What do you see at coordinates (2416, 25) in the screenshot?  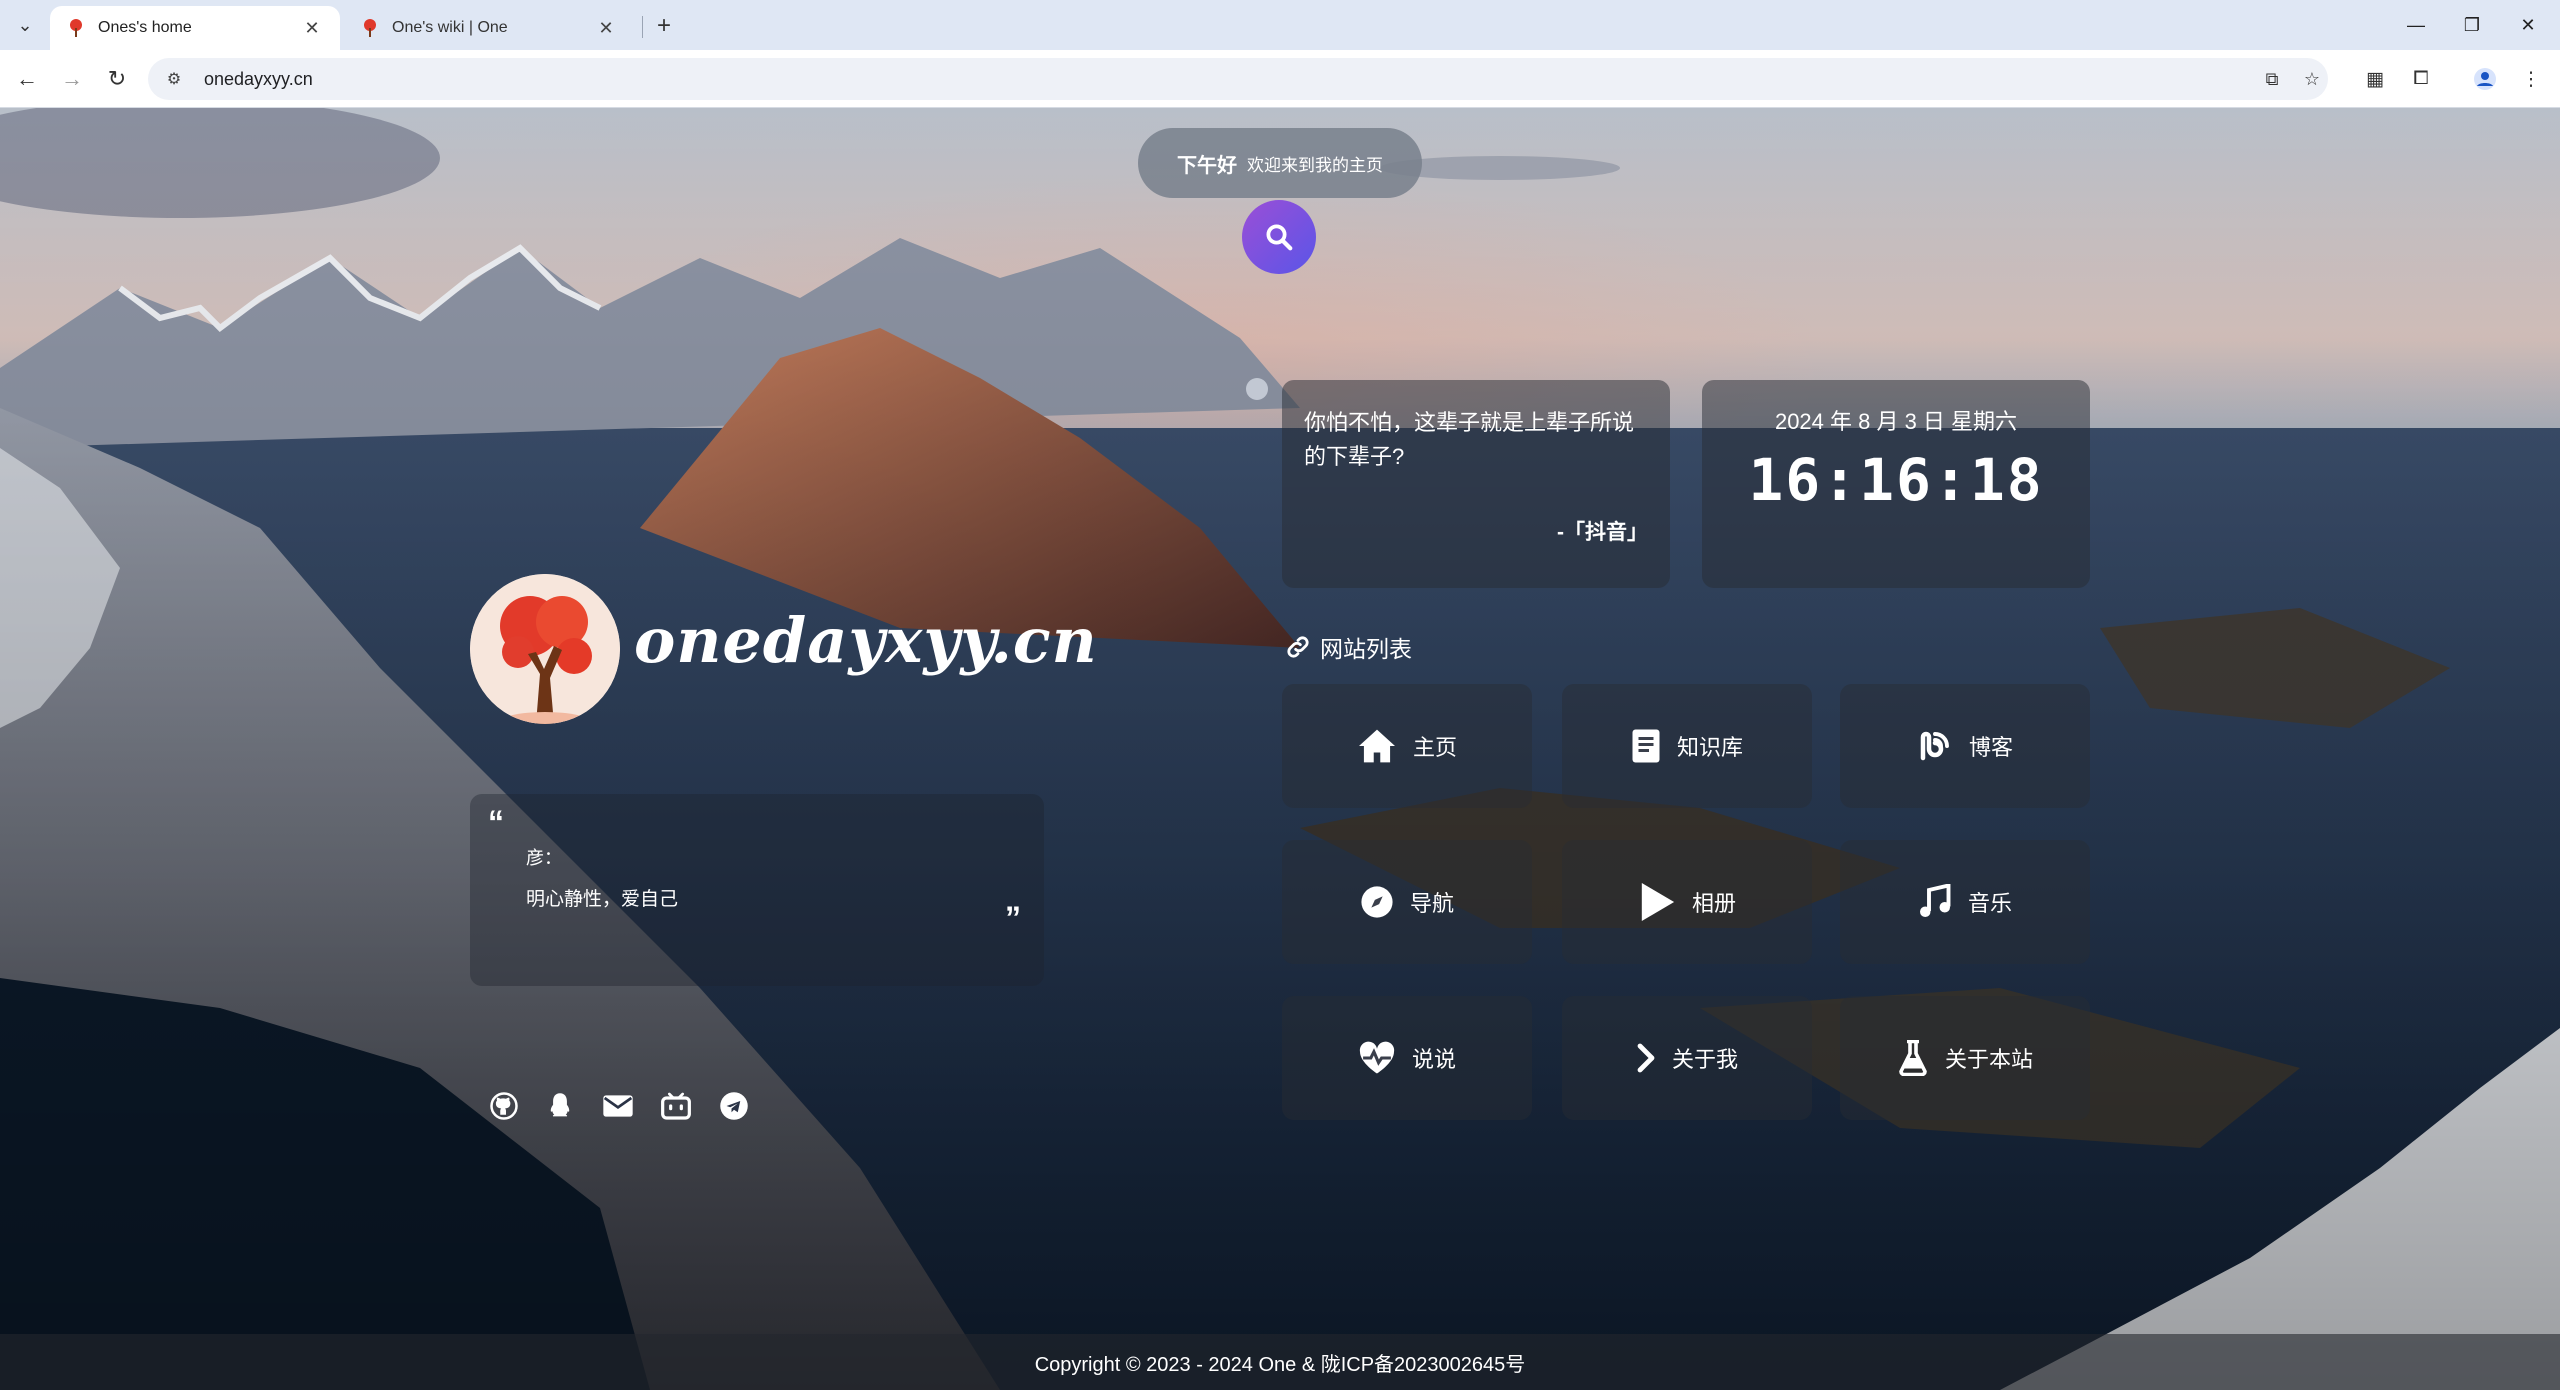 I see `minimize-icon: —` at bounding box center [2416, 25].